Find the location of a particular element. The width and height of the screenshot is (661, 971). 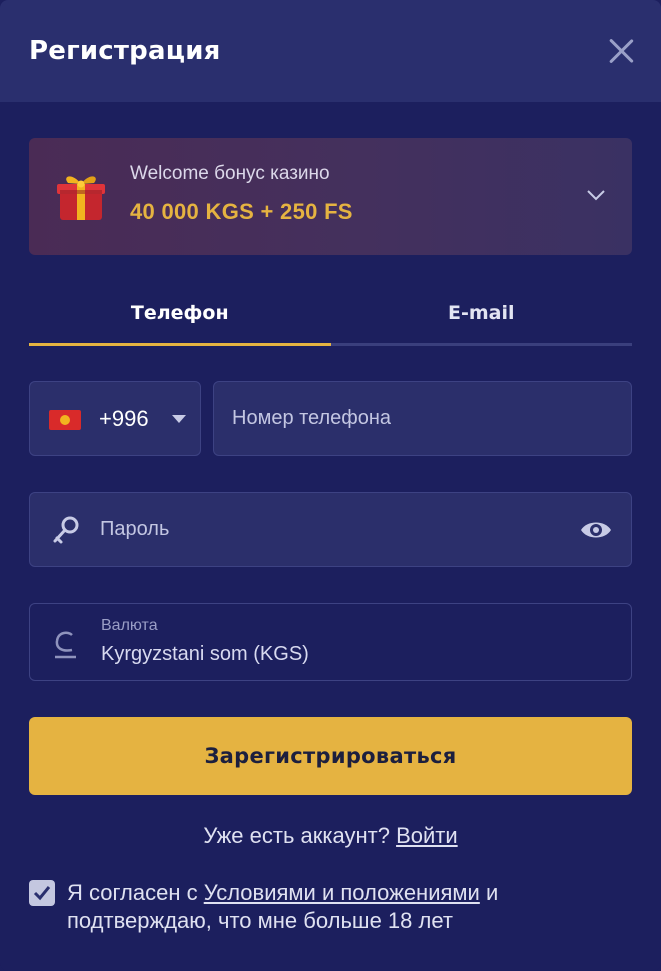

login-prompt-text: Уже есть аккаунт? is located at coordinates (296, 835).